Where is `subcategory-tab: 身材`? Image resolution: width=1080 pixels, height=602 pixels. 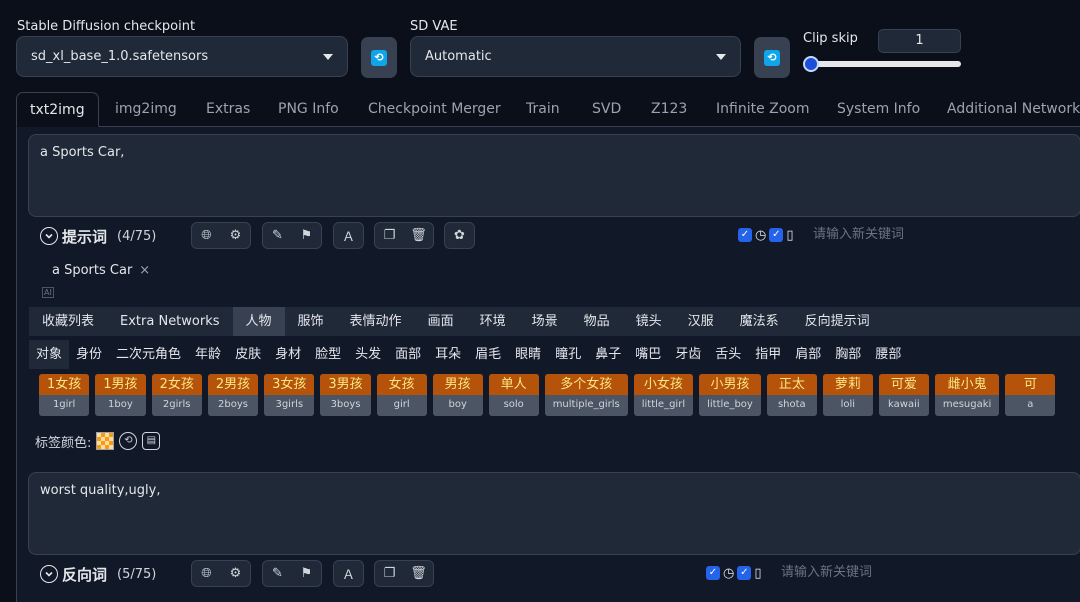 subcategory-tab: 身材 is located at coordinates (288, 354).